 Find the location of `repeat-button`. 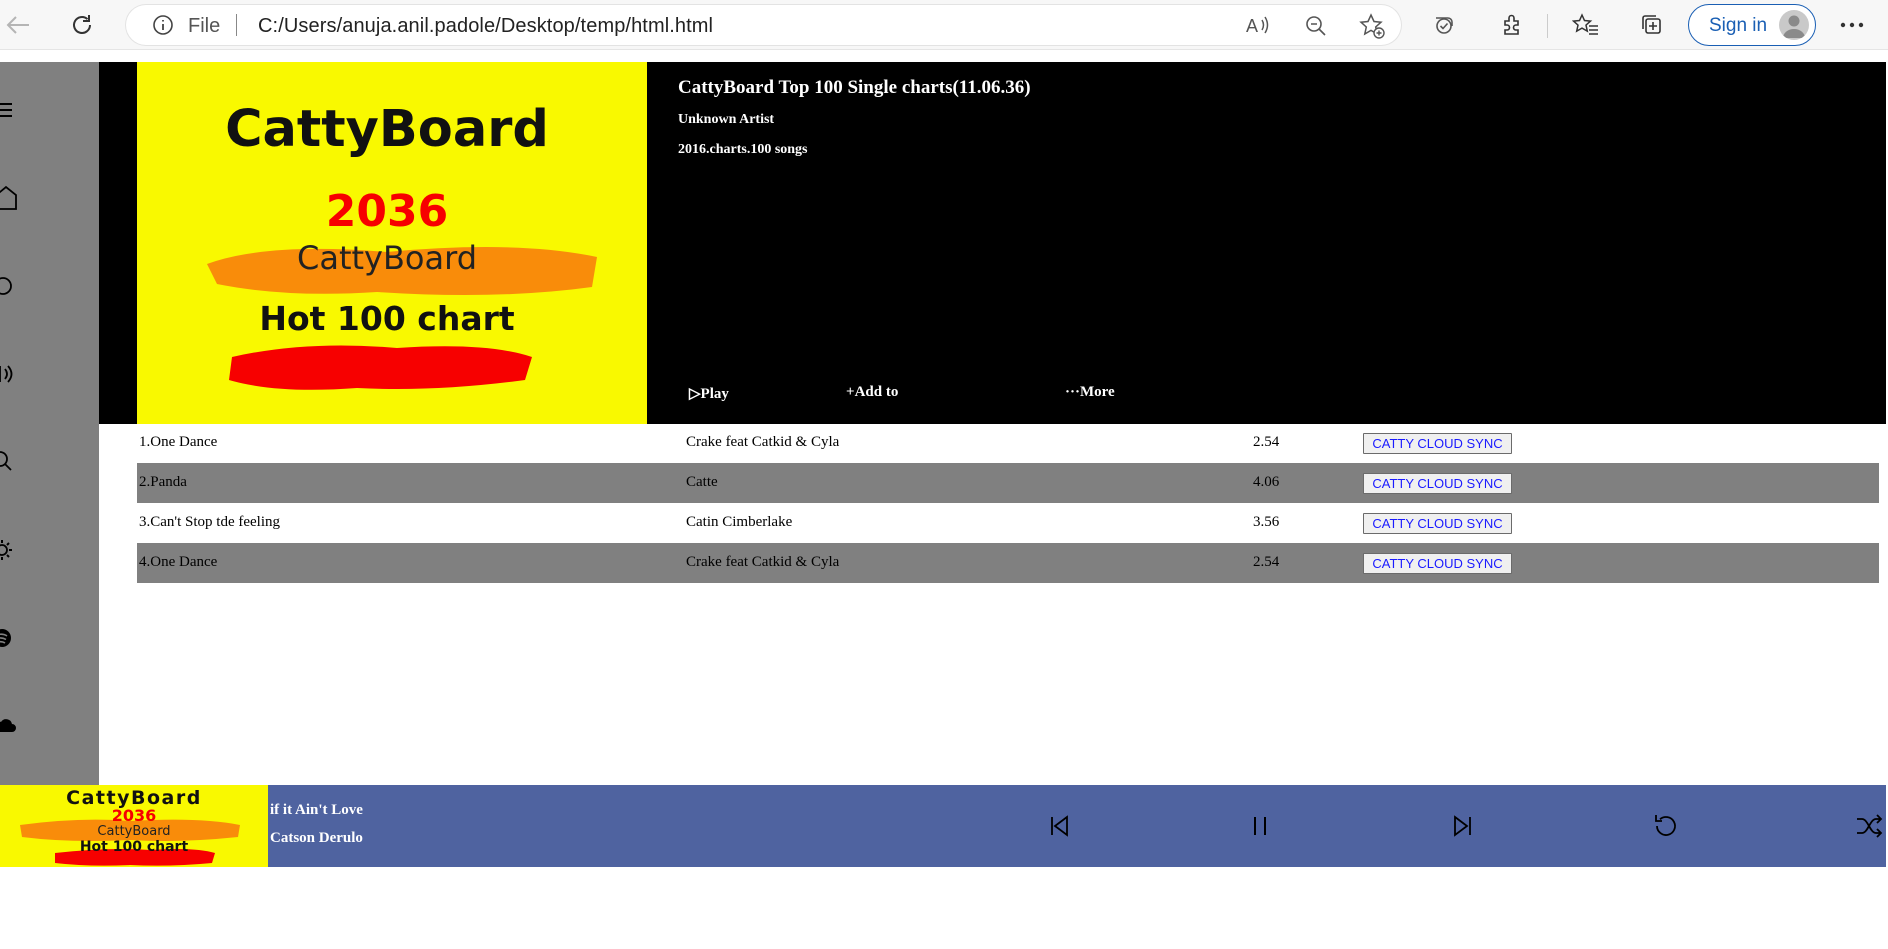

repeat-button is located at coordinates (1666, 826).